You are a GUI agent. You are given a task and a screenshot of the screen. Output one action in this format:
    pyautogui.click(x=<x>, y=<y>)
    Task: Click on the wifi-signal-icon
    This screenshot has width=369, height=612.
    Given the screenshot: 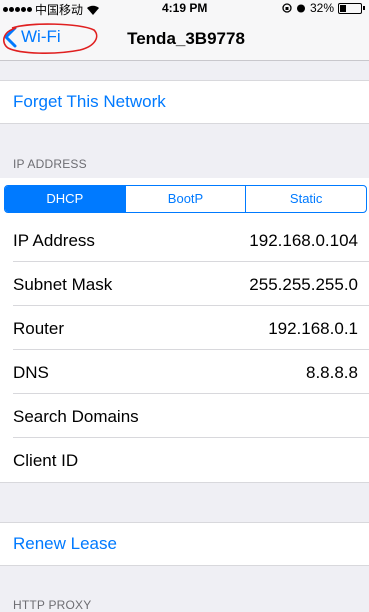 What is the action you would take?
    pyautogui.click(x=93, y=10)
    